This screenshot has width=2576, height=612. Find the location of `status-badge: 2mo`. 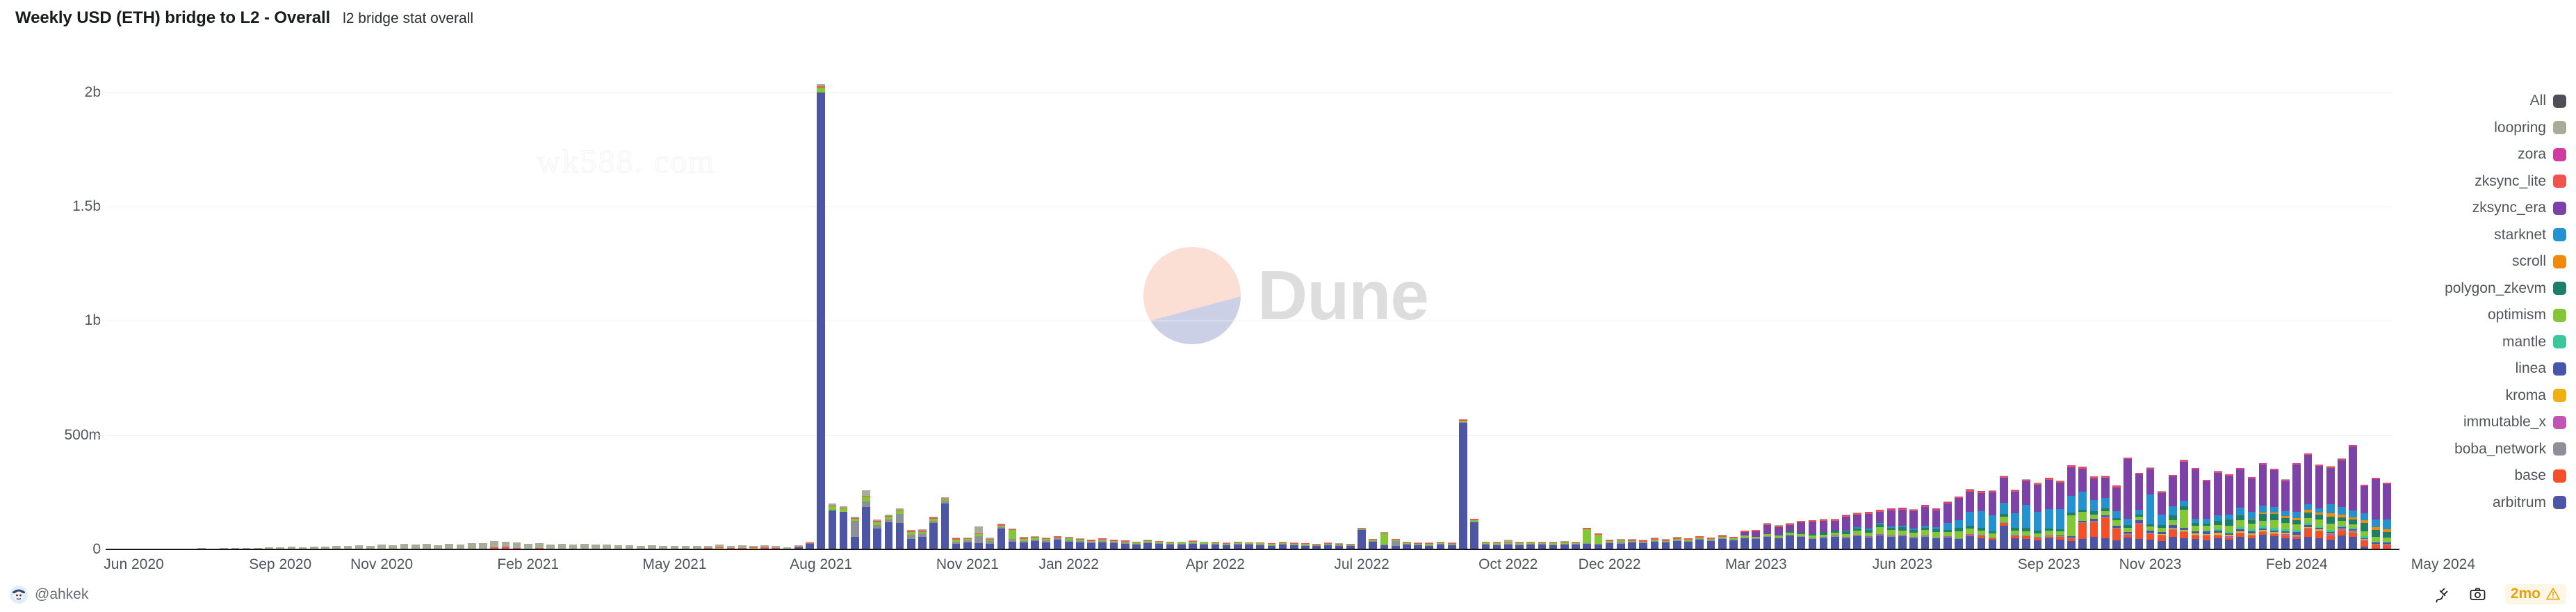

status-badge: 2mo is located at coordinates (2535, 594).